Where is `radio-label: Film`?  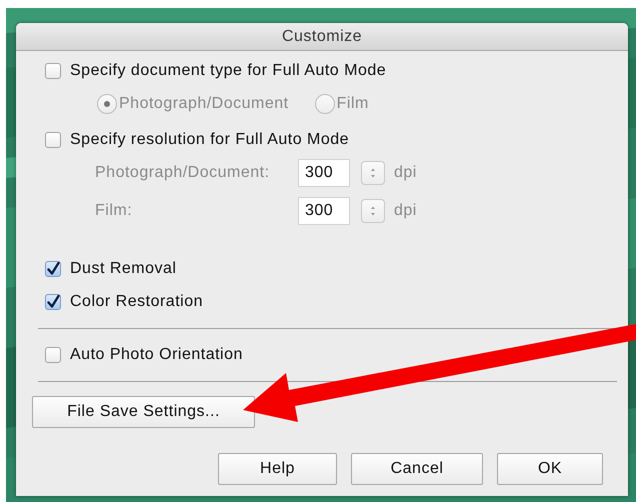 radio-label: Film is located at coordinates (352, 104).